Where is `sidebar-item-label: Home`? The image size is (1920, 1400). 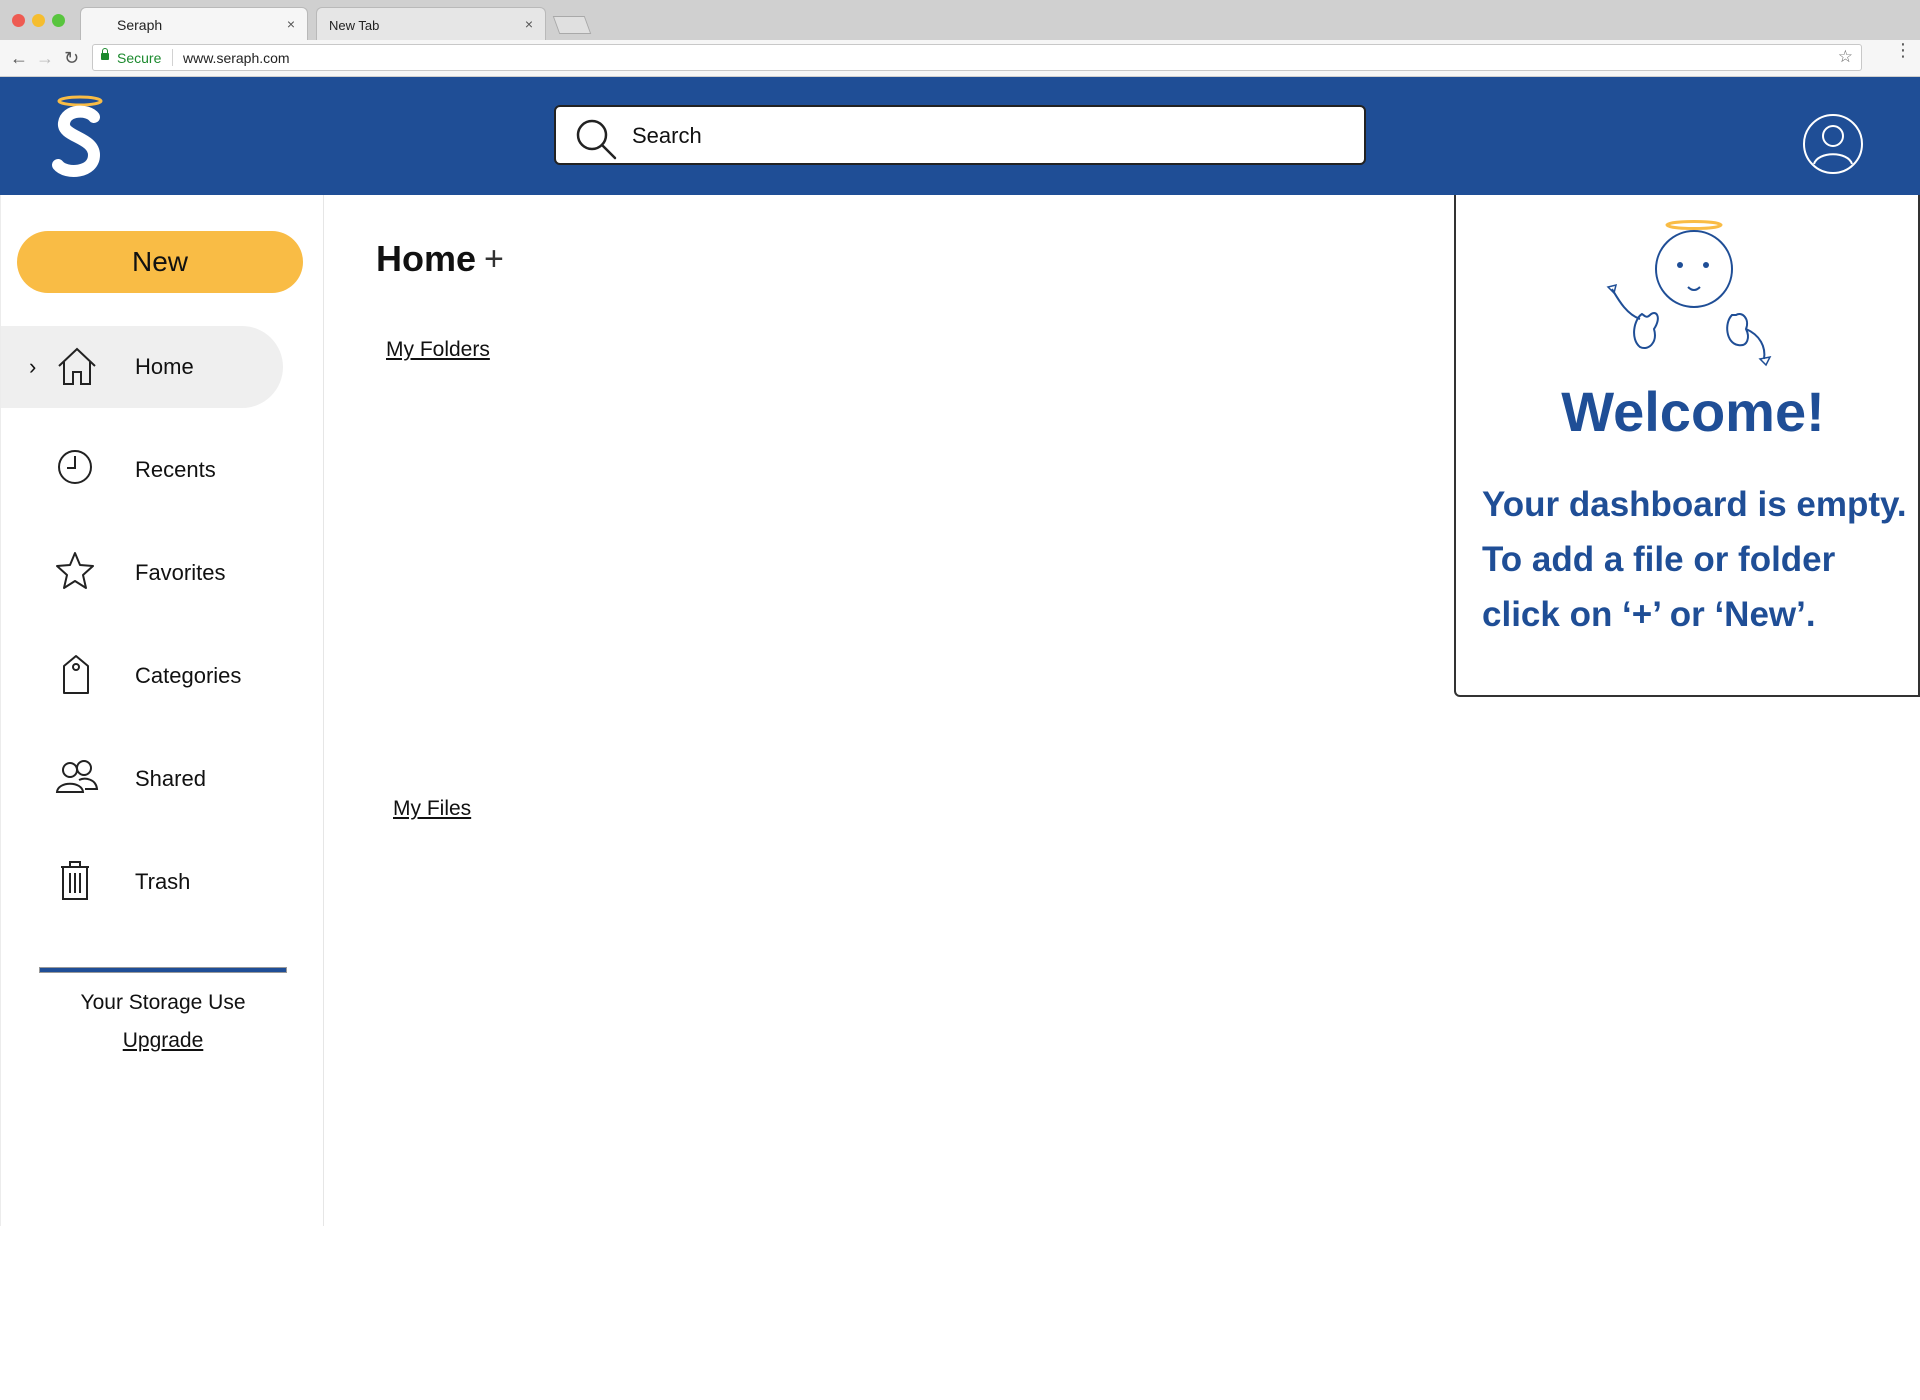
sidebar-item-label: Home is located at coordinates (164, 366).